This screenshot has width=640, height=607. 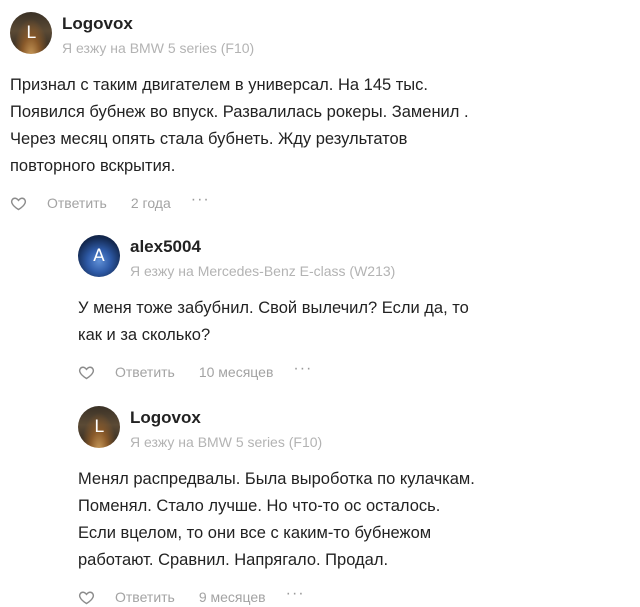 I want to click on avatar: A, so click(x=99, y=256).